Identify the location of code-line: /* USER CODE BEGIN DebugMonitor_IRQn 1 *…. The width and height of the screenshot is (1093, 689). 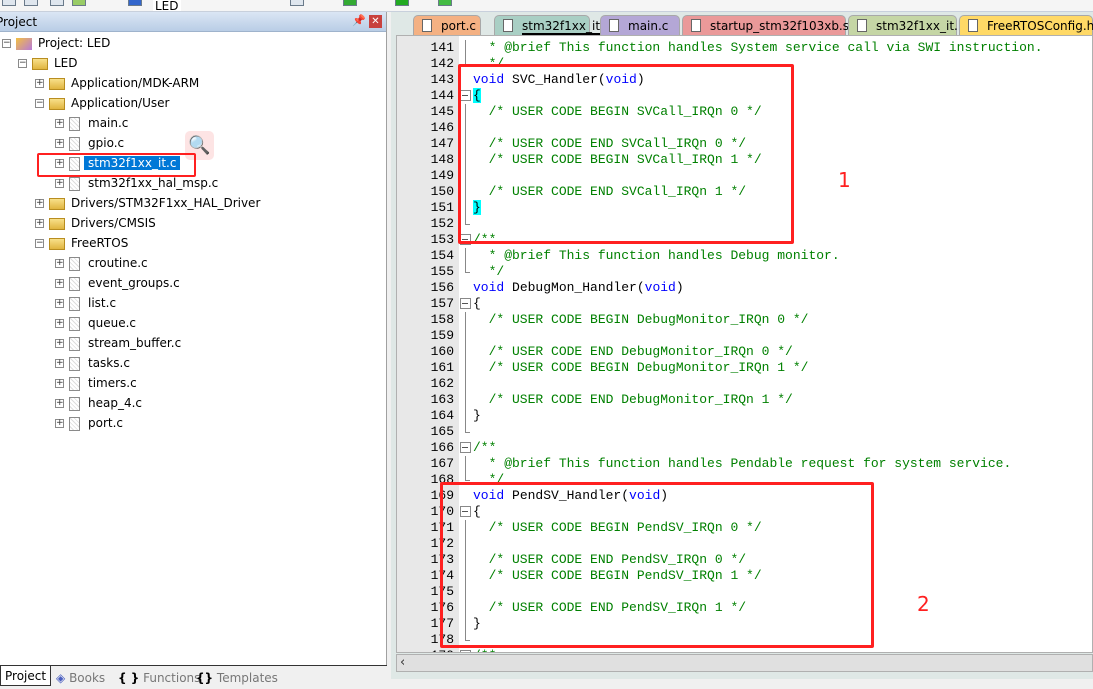
(641, 367).